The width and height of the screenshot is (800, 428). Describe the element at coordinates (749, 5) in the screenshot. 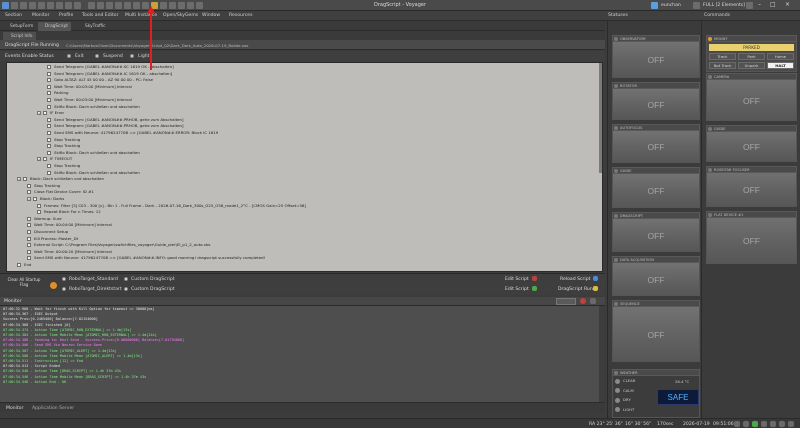

I see `bell-icon` at that location.